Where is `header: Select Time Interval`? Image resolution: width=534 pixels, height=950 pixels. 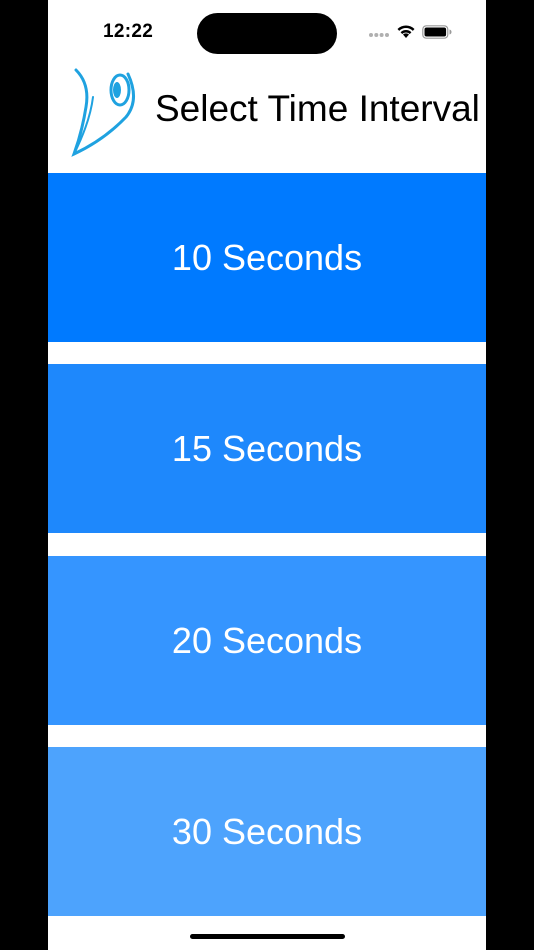
header: Select Time Interval is located at coordinates (267, 116).